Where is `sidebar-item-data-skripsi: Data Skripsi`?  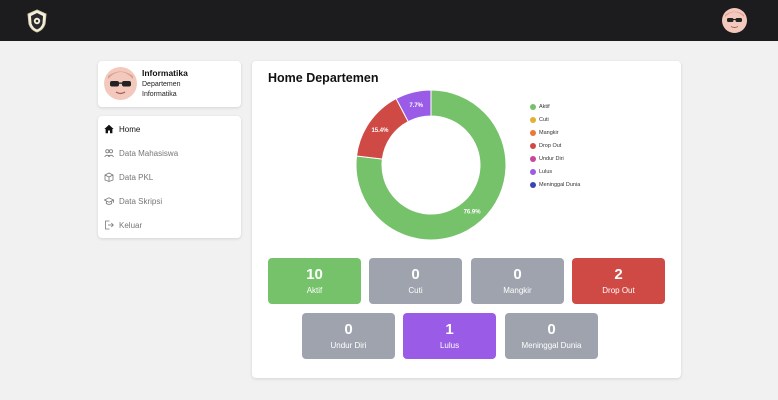 sidebar-item-data-skripsi: Data Skripsi is located at coordinates (169, 201).